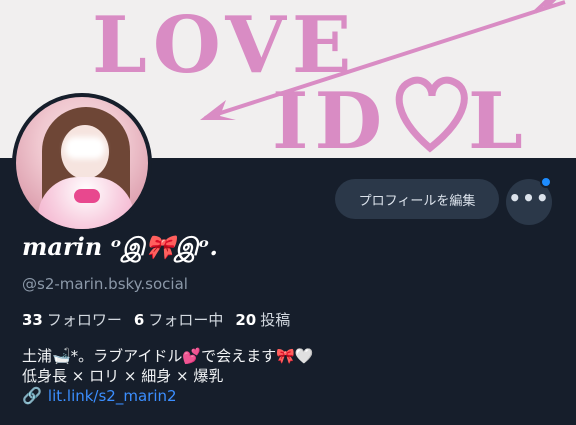 The image size is (576, 425). What do you see at coordinates (529, 198) in the screenshot?
I see `more-icon: •••` at bounding box center [529, 198].